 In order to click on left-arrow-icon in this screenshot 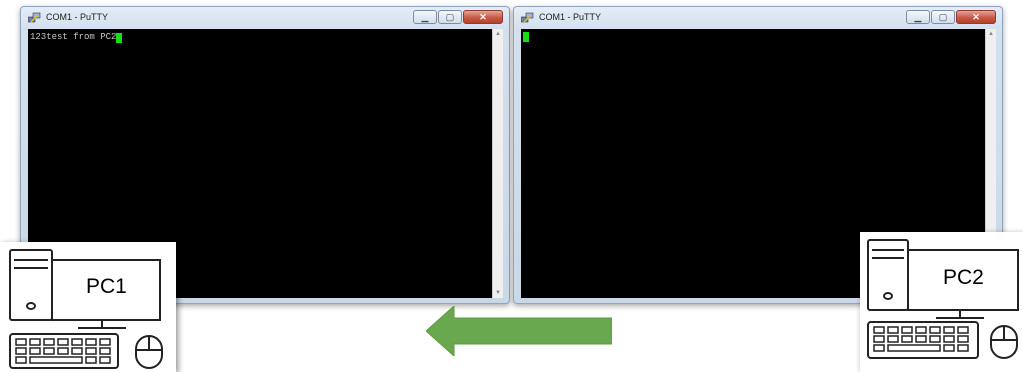, I will do `click(519, 331)`.